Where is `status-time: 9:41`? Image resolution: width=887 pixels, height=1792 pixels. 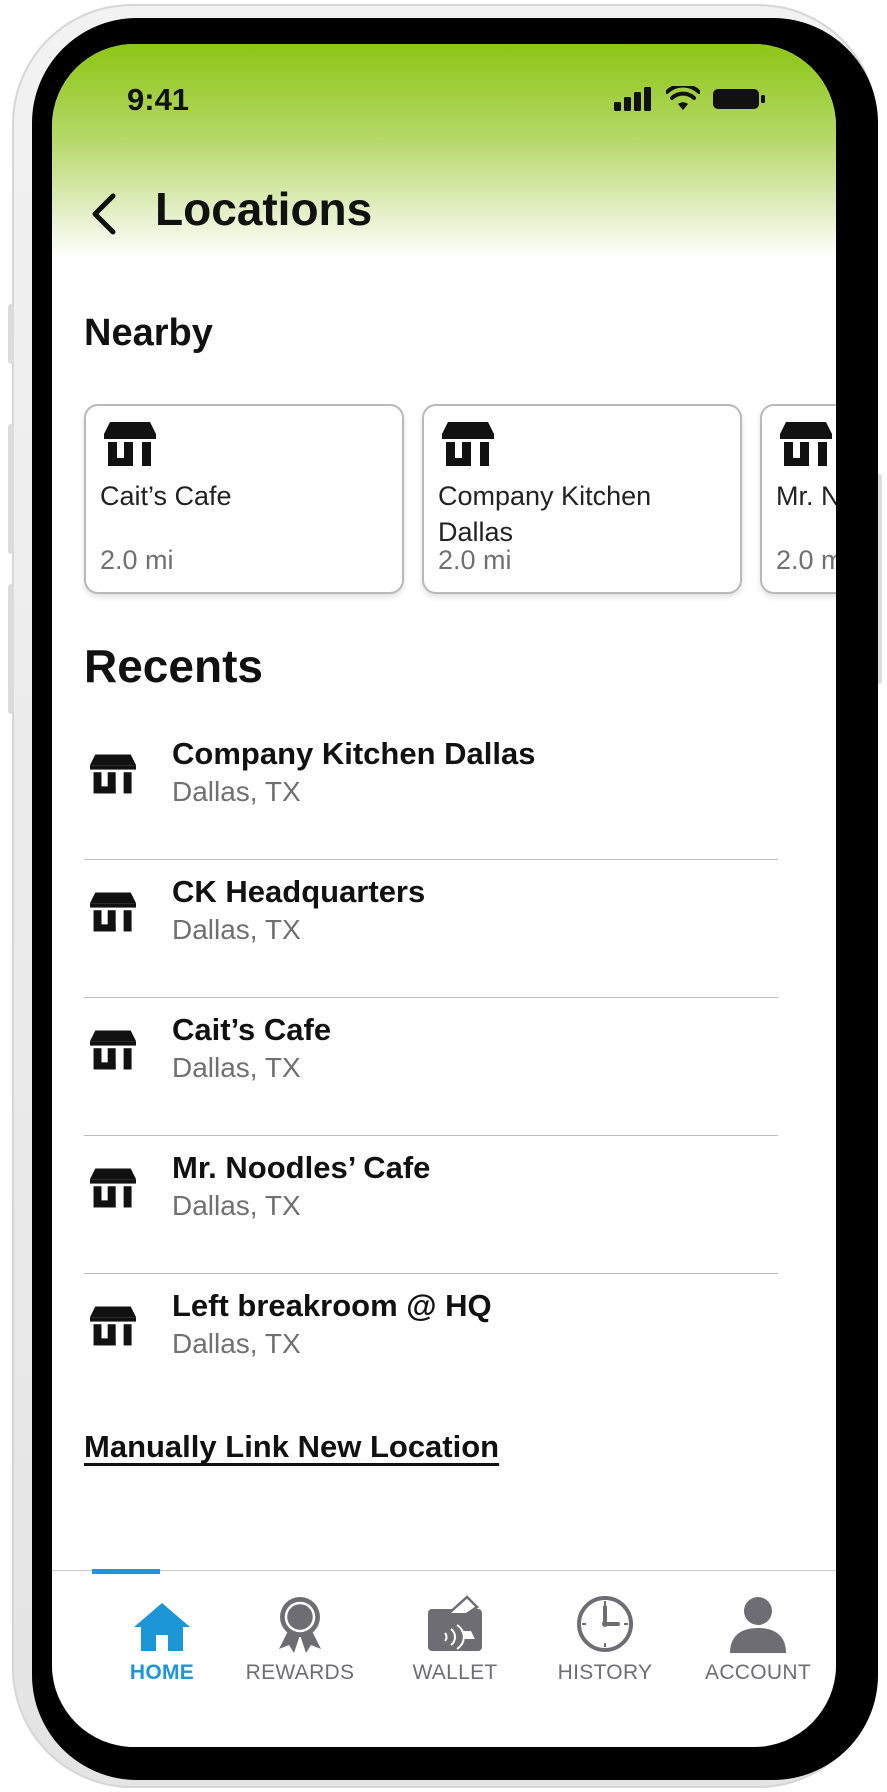 status-time: 9:41 is located at coordinates (158, 99).